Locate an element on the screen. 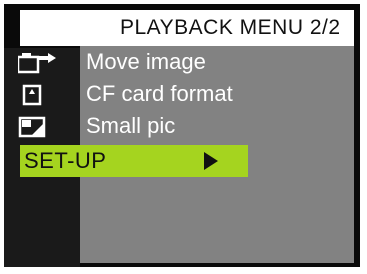  menu-item-cf-card-format: CF card format is located at coordinates (150, 94).